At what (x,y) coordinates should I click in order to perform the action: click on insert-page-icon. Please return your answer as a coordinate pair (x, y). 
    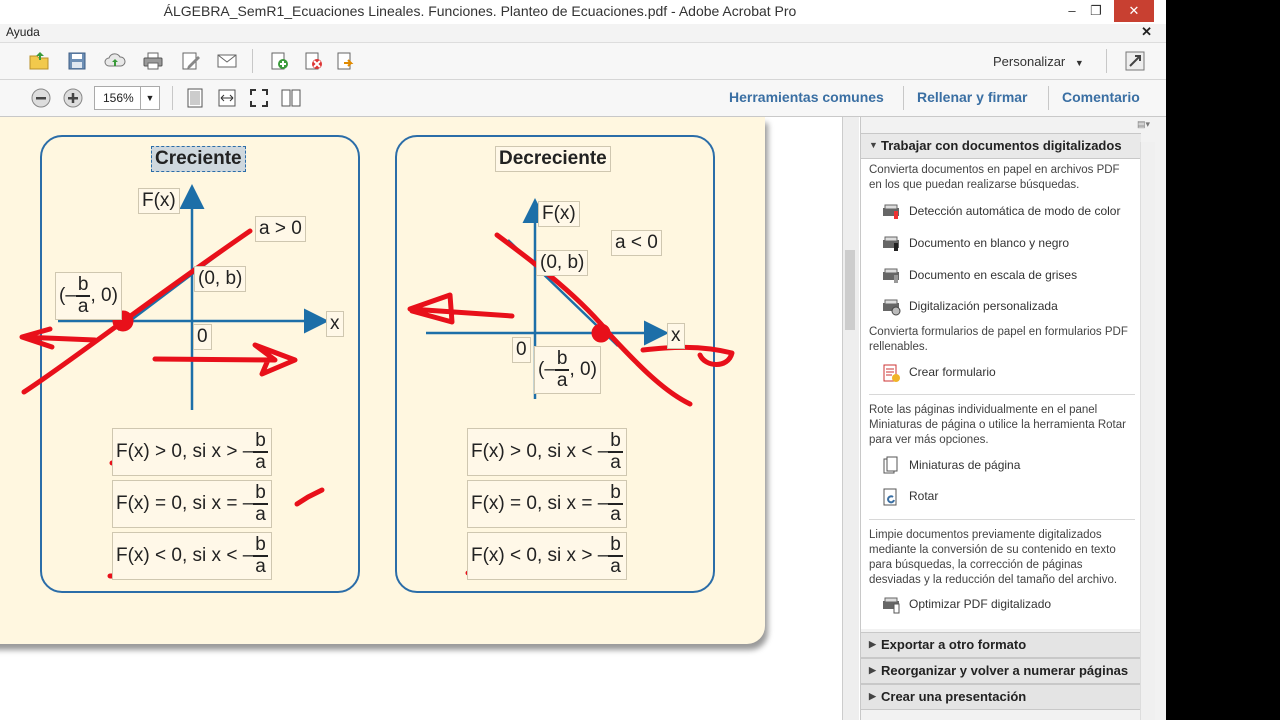
    Looking at the image, I should click on (279, 61).